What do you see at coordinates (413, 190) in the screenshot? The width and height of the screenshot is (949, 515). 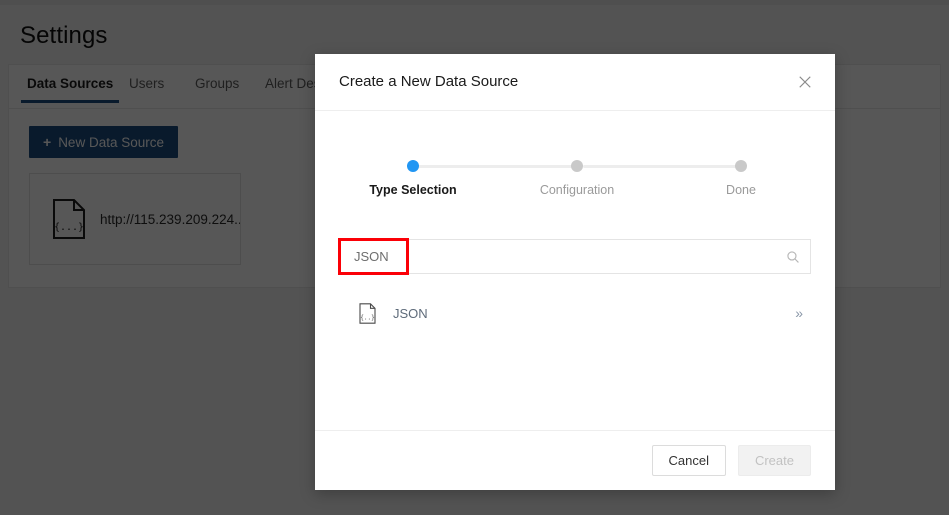 I see `stepper-label-type-selection: Type Selection` at bounding box center [413, 190].